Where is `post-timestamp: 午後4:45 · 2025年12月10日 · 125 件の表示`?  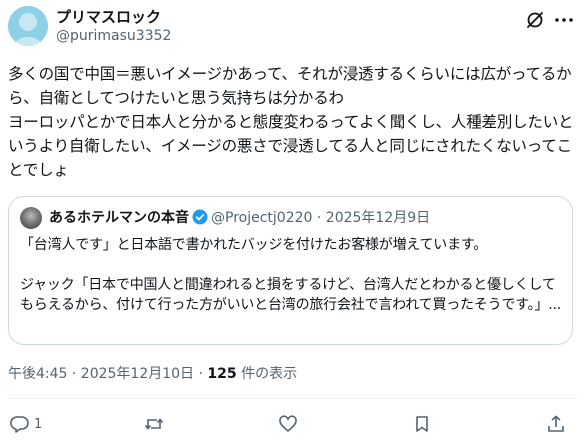 post-timestamp: 午後4:45 · 2025年12月10日 · 125 件の表示 is located at coordinates (152, 374).